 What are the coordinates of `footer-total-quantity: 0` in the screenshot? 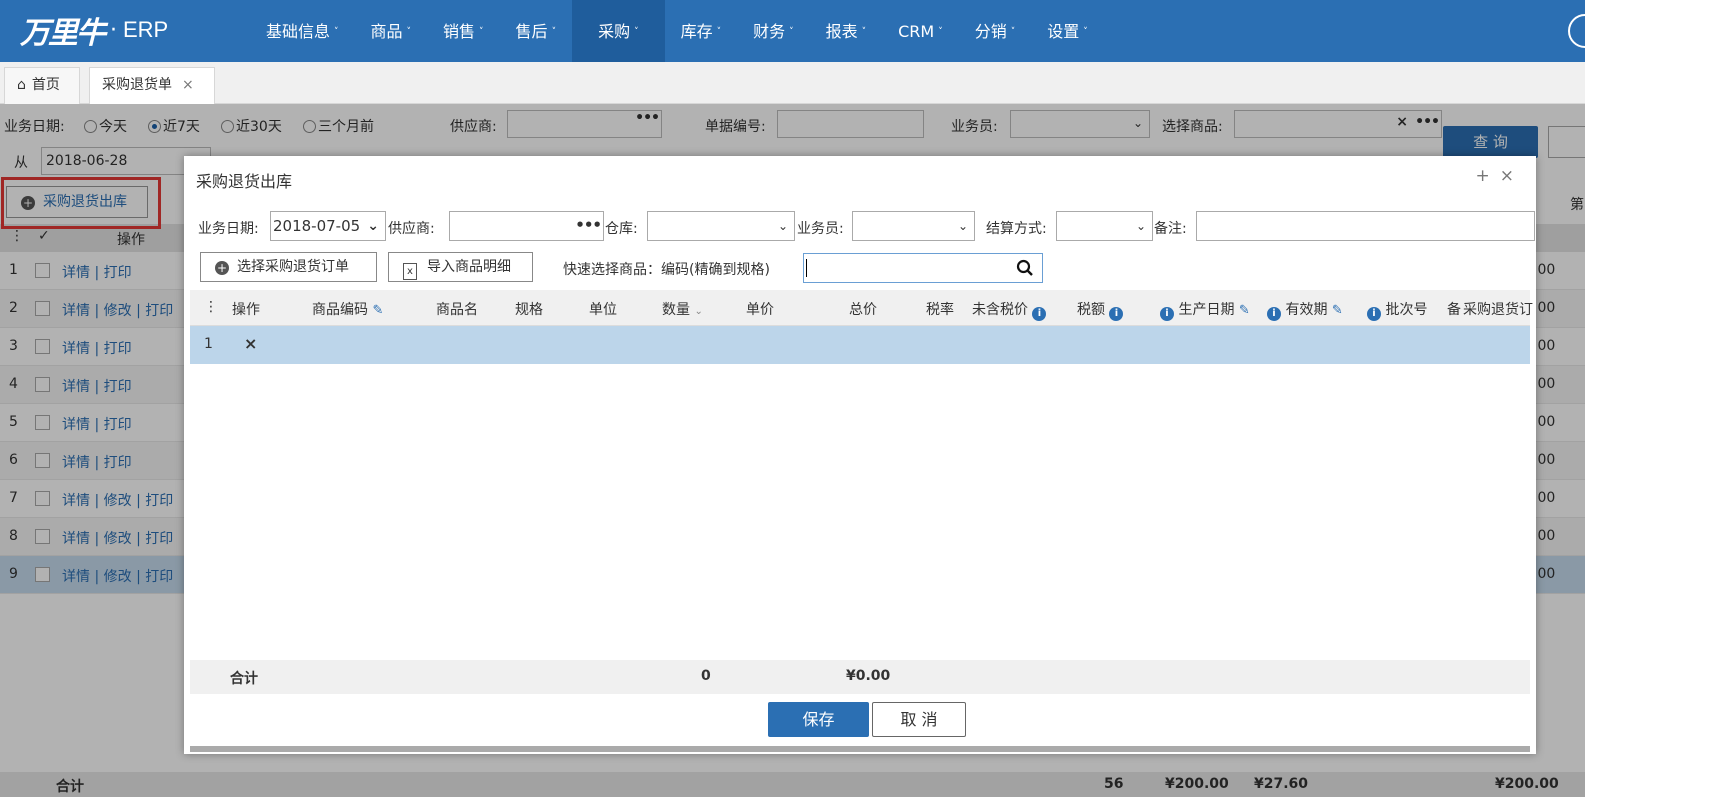 It's located at (706, 676).